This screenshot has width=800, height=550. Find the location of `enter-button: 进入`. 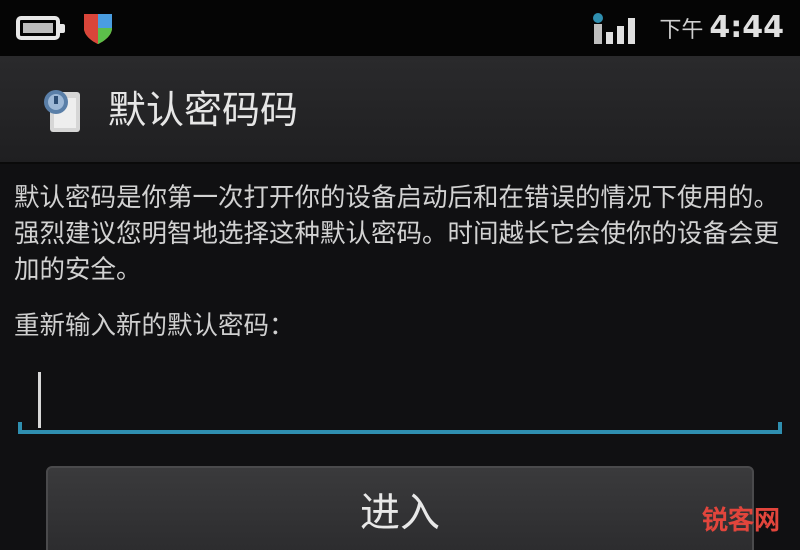

enter-button: 进入 is located at coordinates (400, 508).